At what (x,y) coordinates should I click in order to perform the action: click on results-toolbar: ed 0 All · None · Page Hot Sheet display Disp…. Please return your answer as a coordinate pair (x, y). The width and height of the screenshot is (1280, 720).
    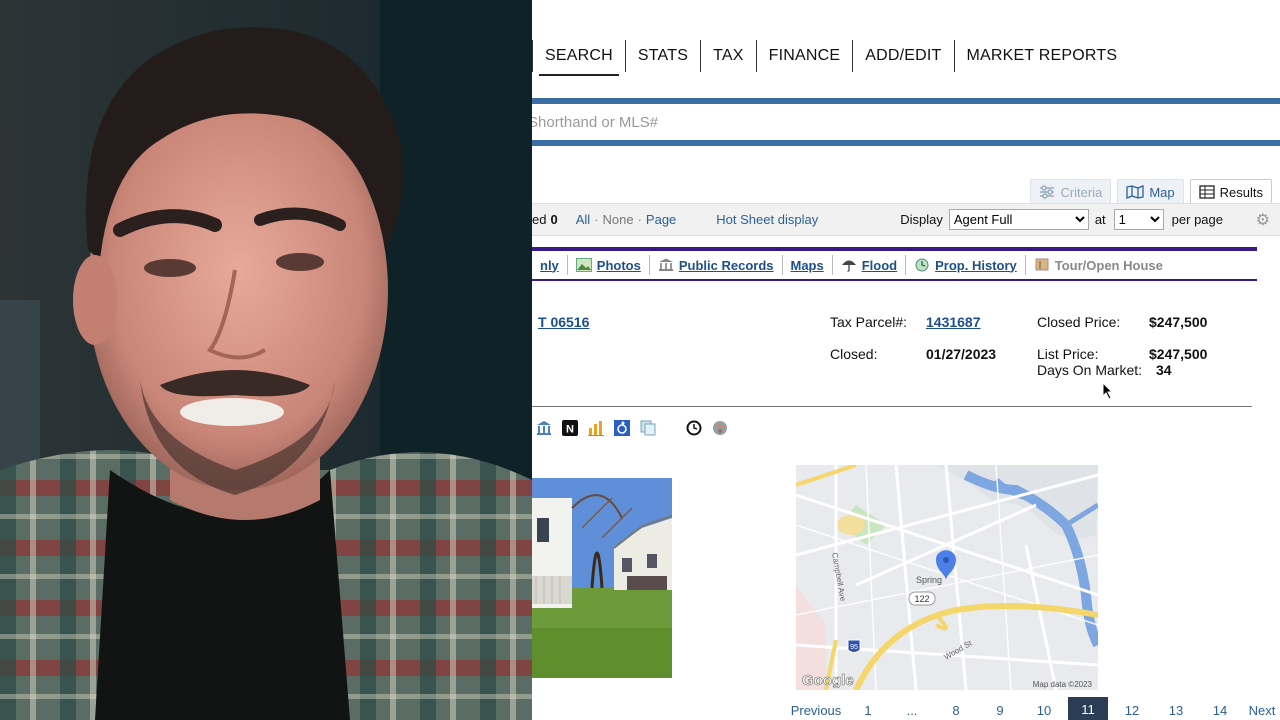
    Looking at the image, I should click on (906, 219).